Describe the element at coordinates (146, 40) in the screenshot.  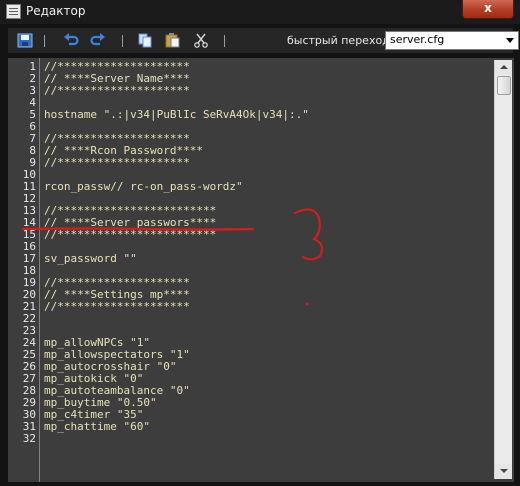
I see `copy-icon` at that location.